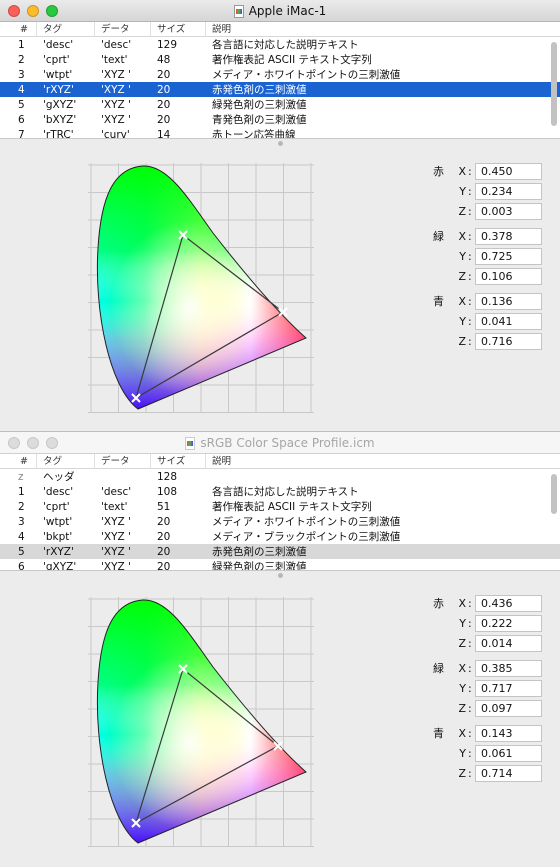  I want to click on row-data-type: 'text', so click(114, 59).